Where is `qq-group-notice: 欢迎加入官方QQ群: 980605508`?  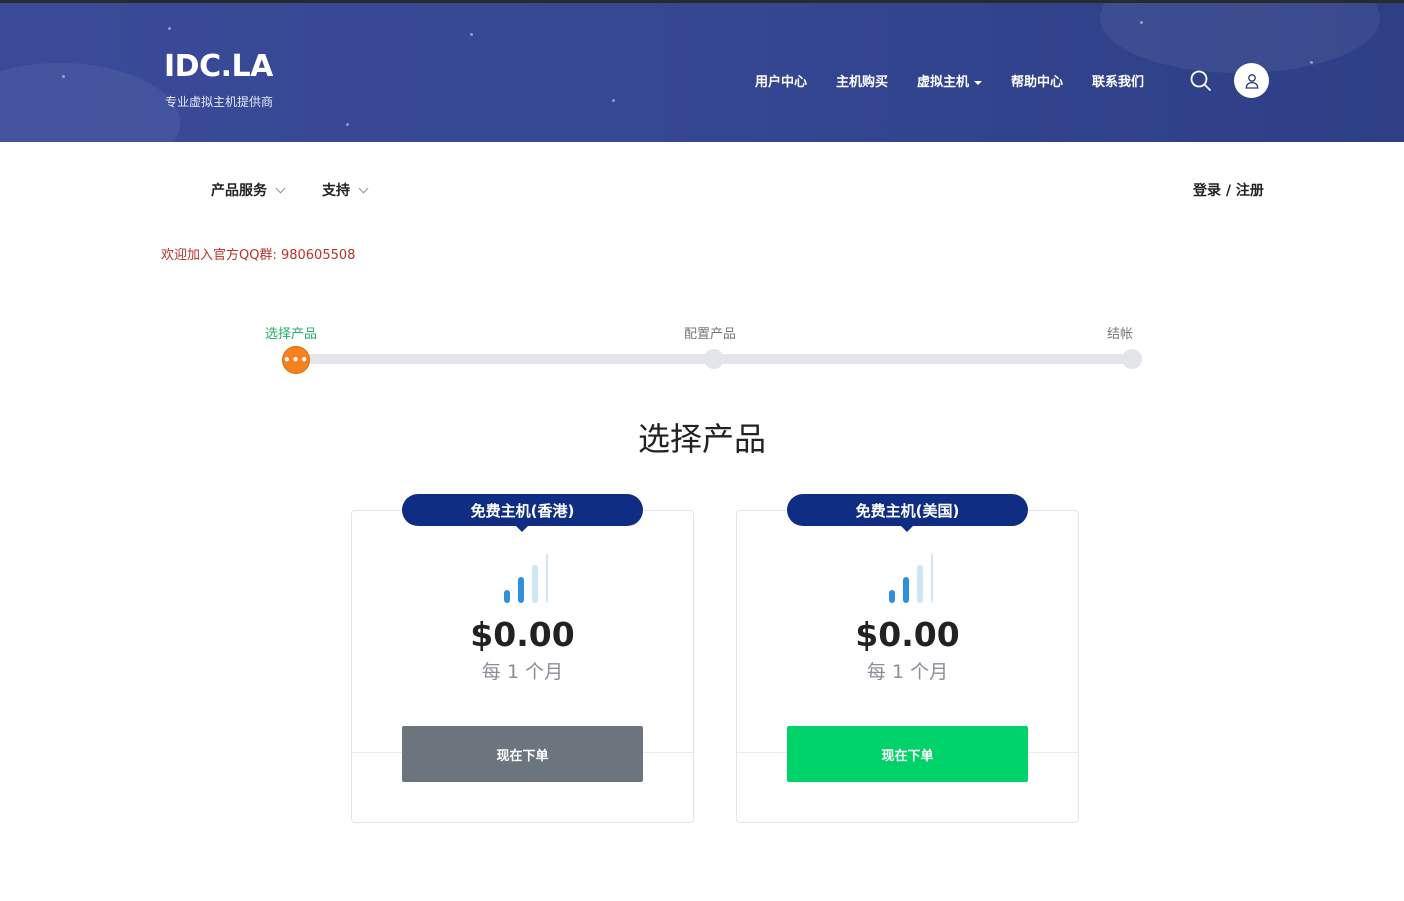 qq-group-notice: 欢迎加入官方QQ群: 980605508 is located at coordinates (258, 255).